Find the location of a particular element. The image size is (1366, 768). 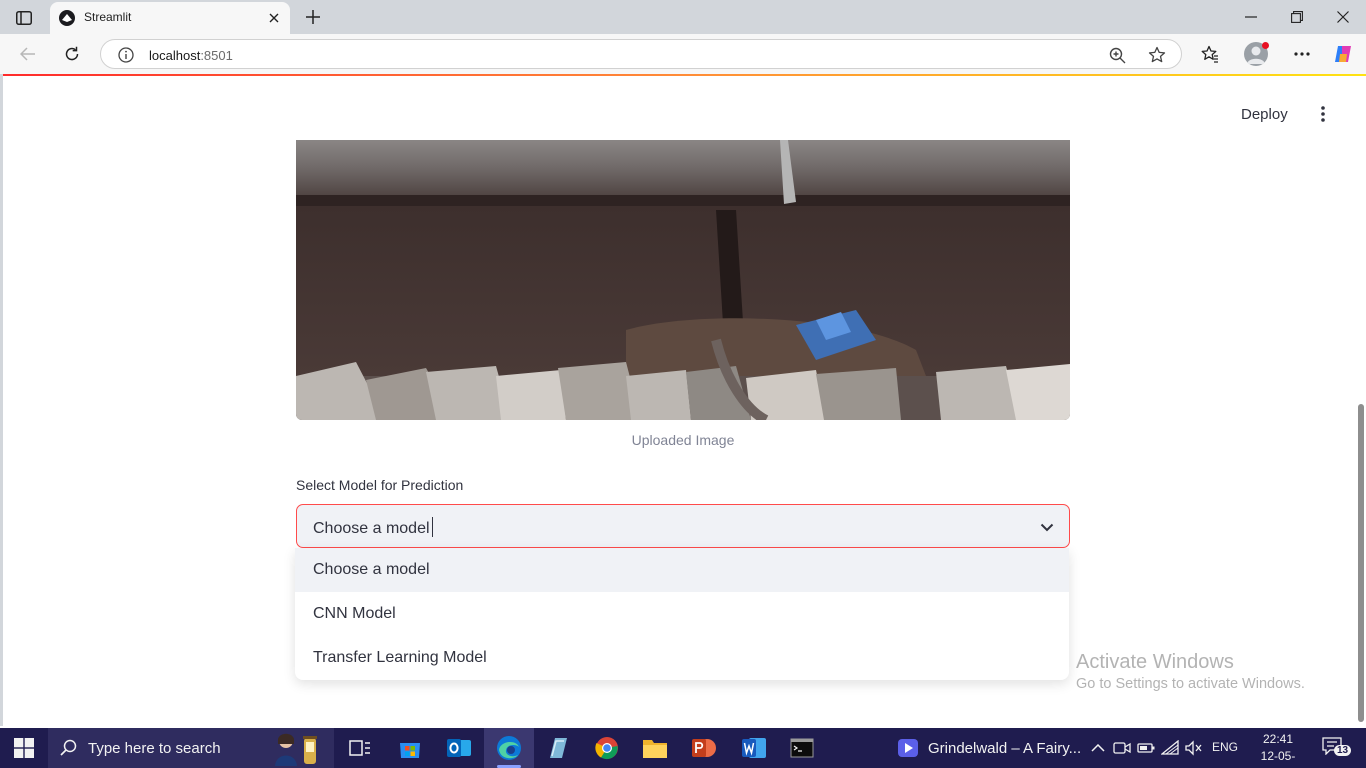

notification-center-icon: 13 is located at coordinates (1337, 748).